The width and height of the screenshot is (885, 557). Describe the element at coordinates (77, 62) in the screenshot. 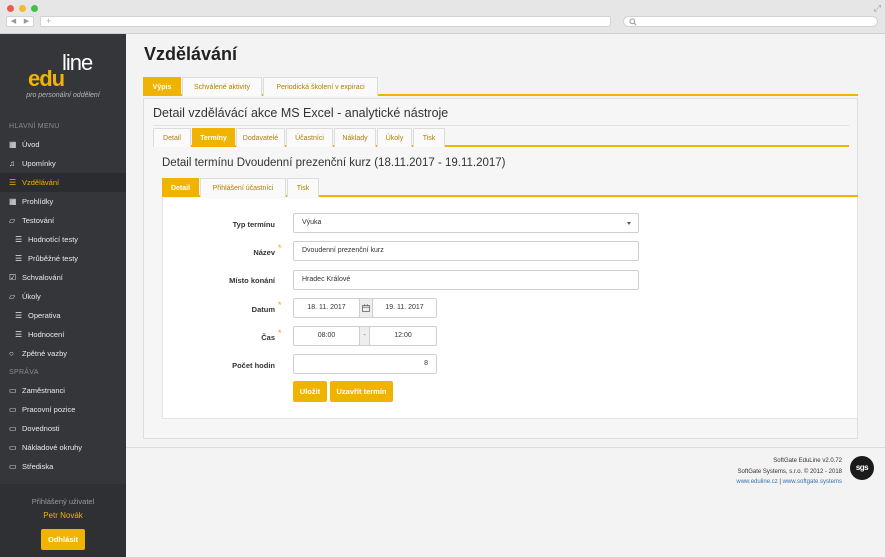

I see `logo-line-text: line` at that location.